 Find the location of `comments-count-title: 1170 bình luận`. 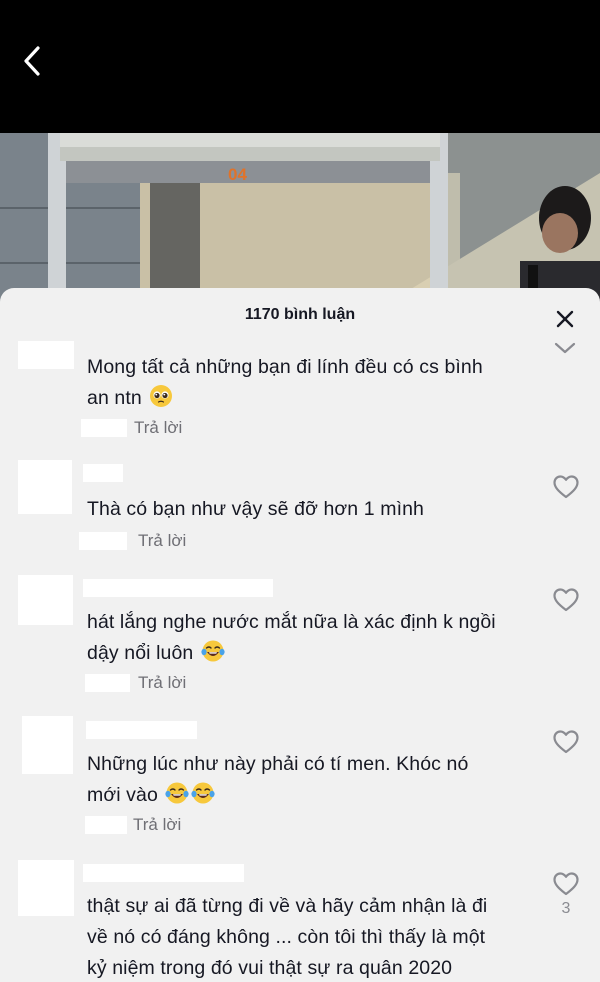

comments-count-title: 1170 bình luận is located at coordinates (300, 314).